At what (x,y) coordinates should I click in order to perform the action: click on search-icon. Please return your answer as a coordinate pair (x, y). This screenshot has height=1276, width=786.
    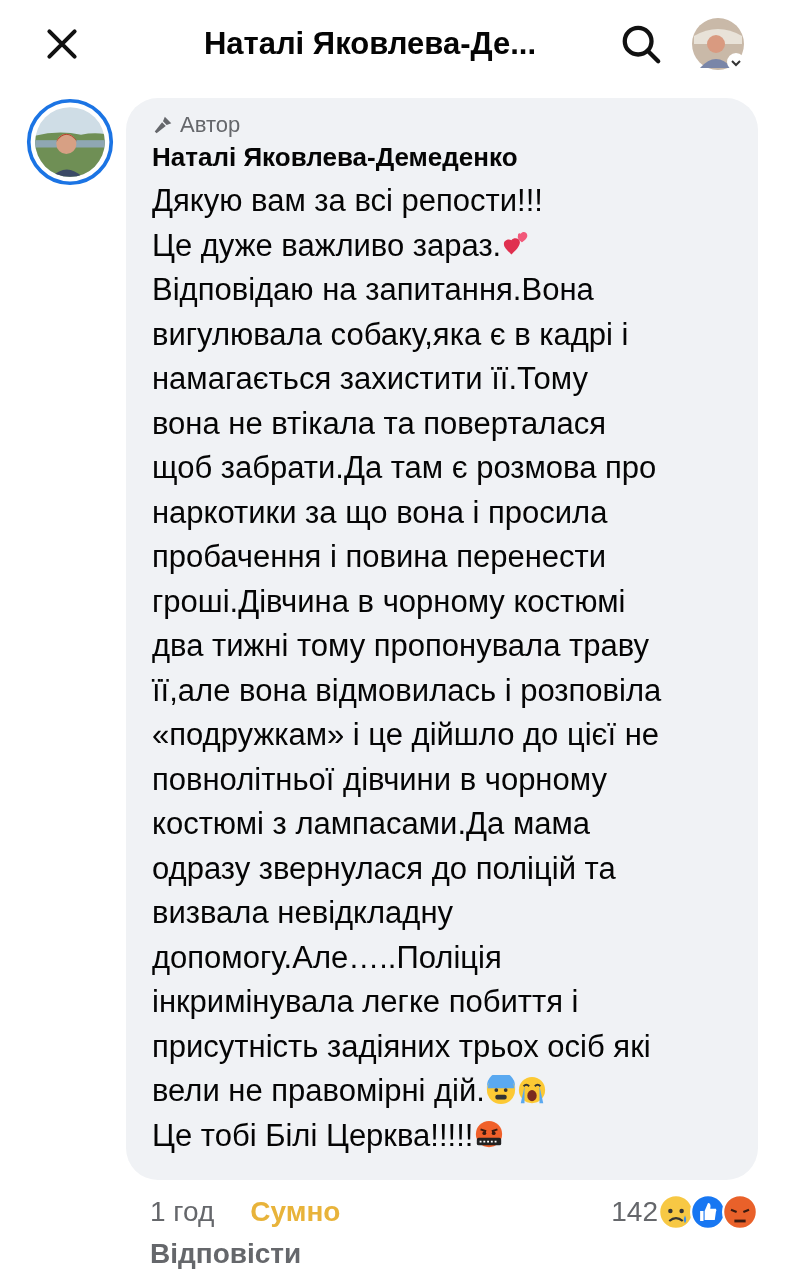
    Looking at the image, I should click on (641, 44).